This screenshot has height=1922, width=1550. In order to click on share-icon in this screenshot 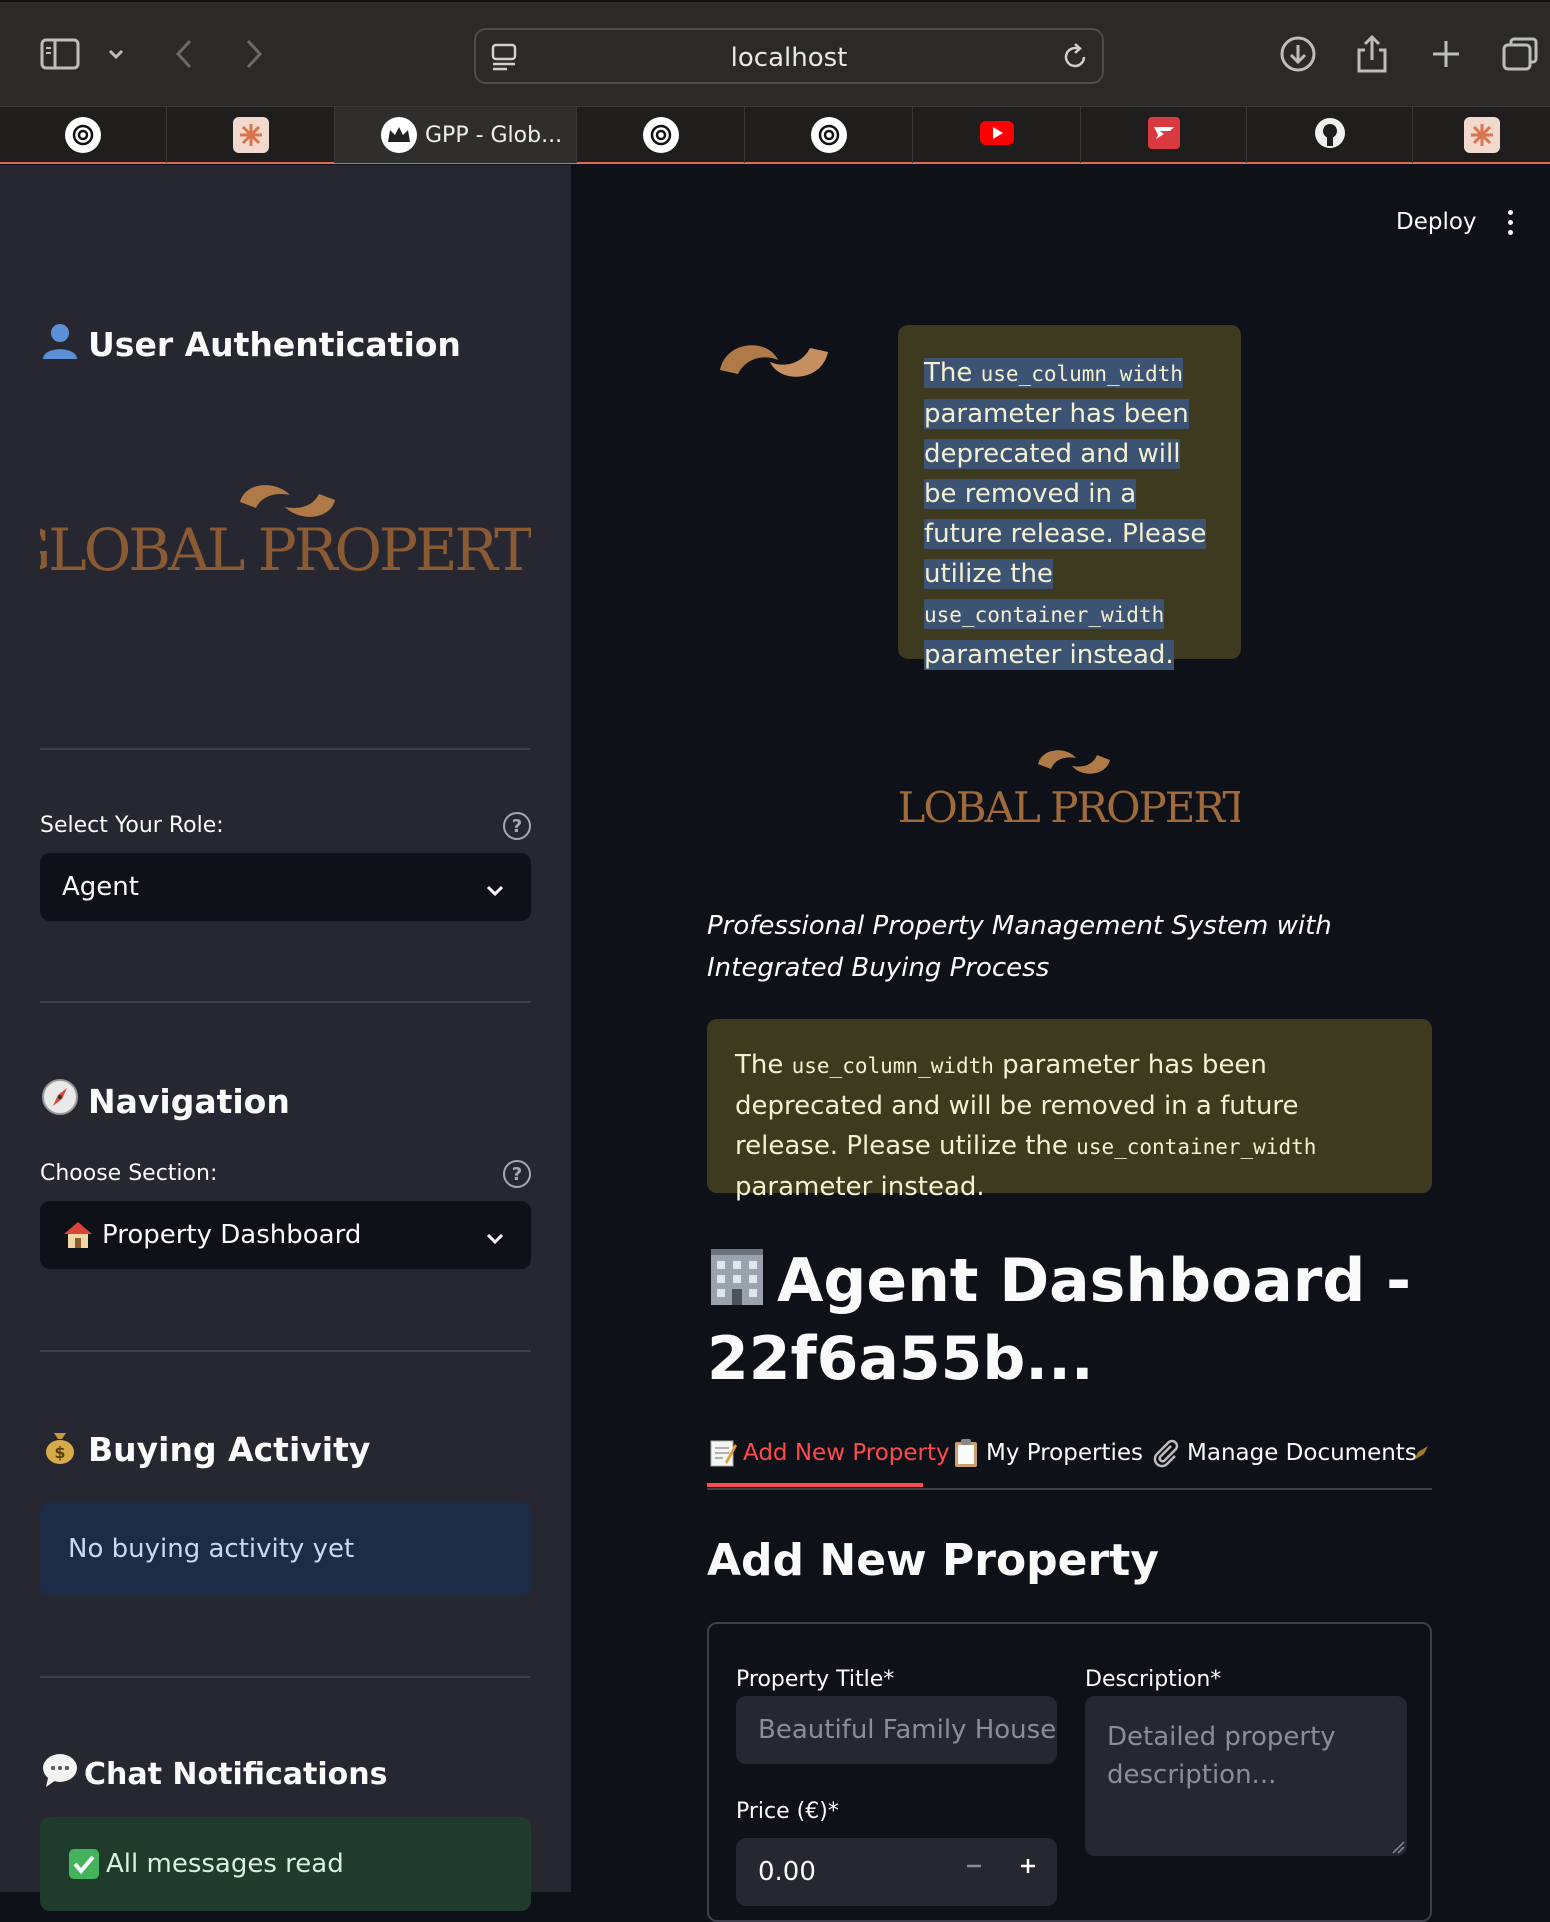, I will do `click(1372, 54)`.